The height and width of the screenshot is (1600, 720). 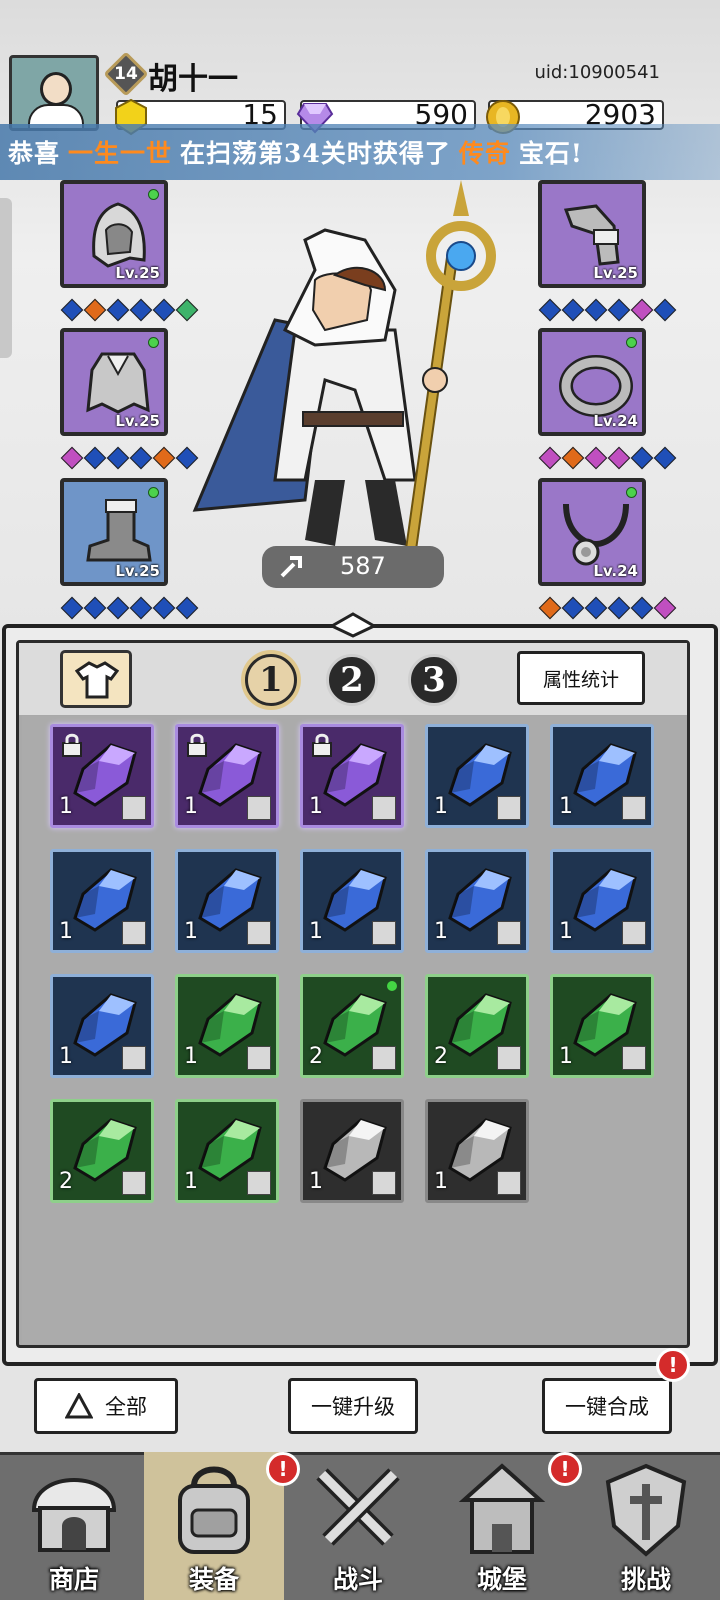 I want to click on filter-all-label: 全部, so click(x=126, y=1407).